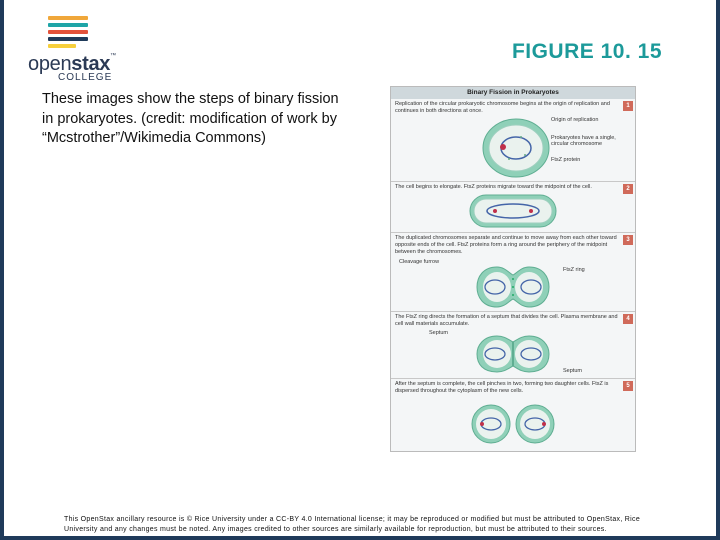 The height and width of the screenshot is (540, 720). What do you see at coordinates (516, 148) in the screenshot?
I see `cell-replication-diagram` at bounding box center [516, 148].